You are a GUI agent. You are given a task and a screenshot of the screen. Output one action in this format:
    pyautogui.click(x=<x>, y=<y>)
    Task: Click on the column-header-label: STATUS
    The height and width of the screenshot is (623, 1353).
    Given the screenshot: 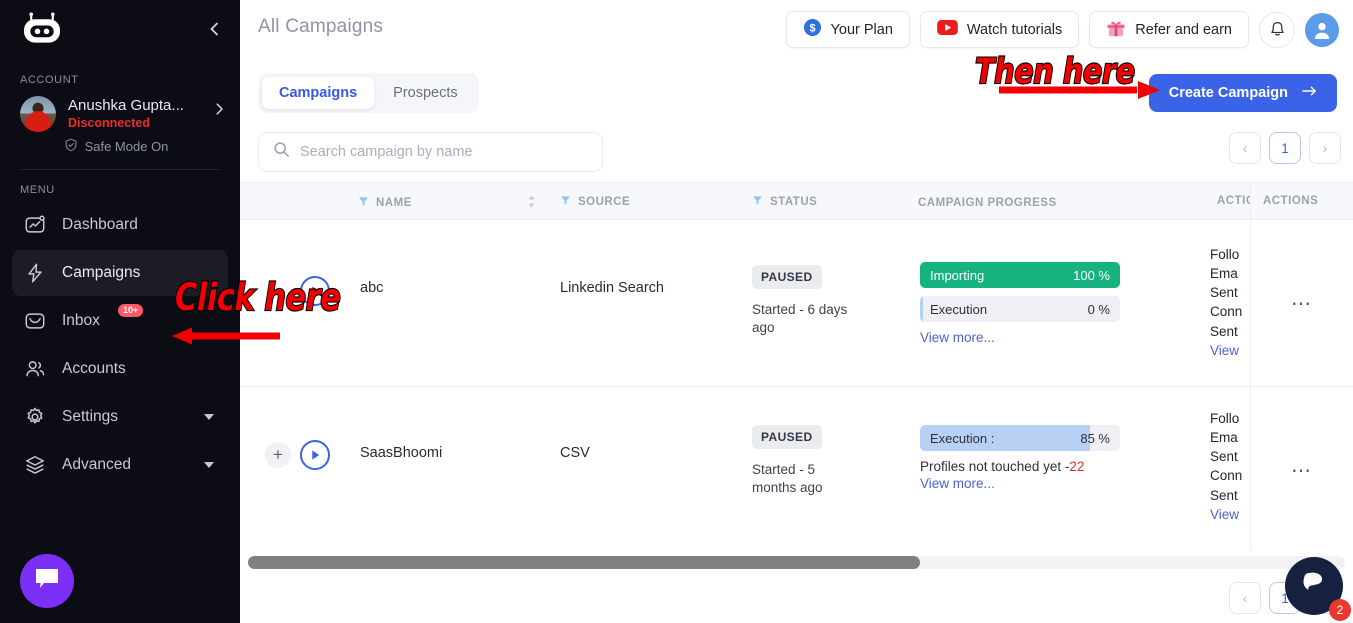 What is the action you would take?
    pyautogui.click(x=794, y=202)
    